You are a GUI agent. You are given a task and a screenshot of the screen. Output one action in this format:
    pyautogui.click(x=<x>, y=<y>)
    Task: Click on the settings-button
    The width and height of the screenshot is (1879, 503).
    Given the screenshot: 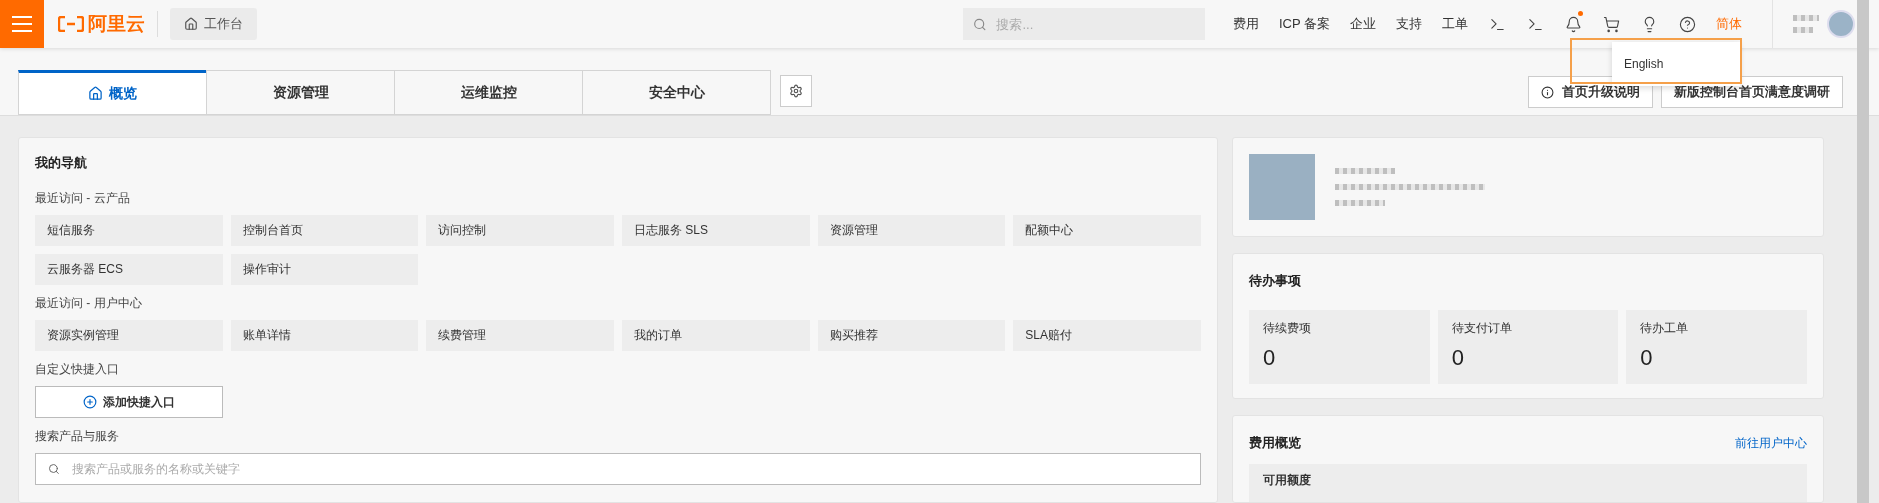 What is the action you would take?
    pyautogui.click(x=796, y=91)
    